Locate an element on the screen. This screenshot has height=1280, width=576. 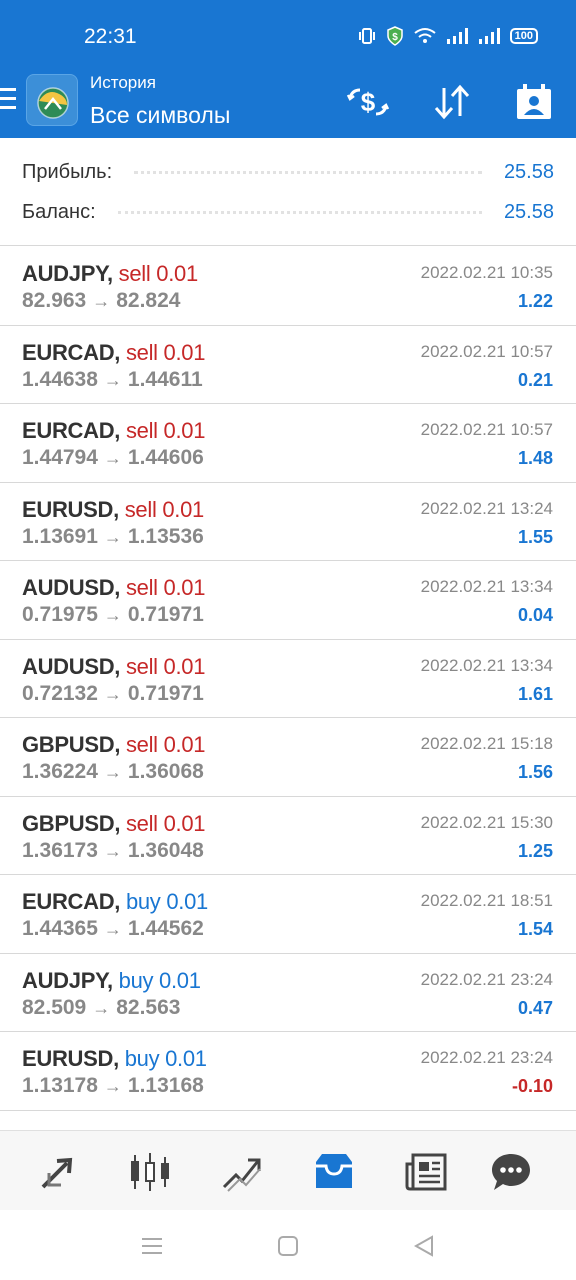
deal-symbol-line: AUDJPY, buy 0.01 is located at coordinates (111, 981).